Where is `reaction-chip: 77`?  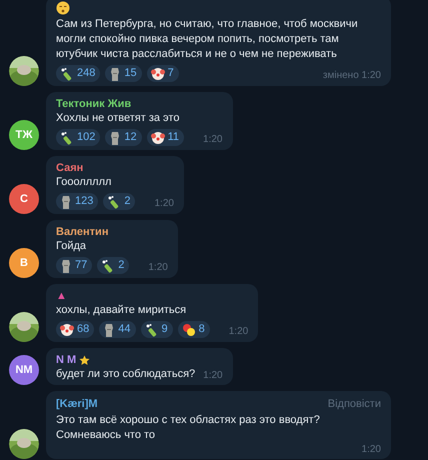 reaction-chip: 77 is located at coordinates (74, 265).